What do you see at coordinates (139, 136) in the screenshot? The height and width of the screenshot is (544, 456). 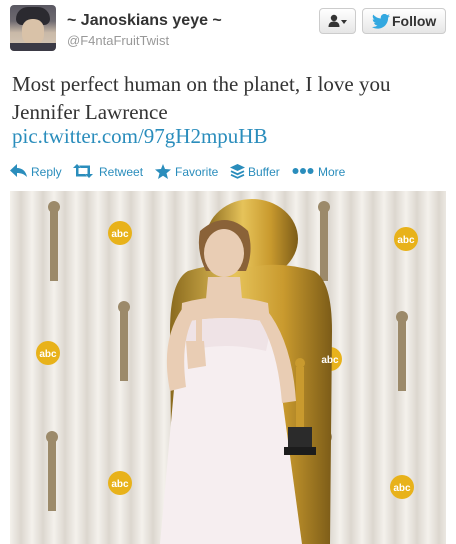 I see `tweet-photo-link: pic.twitter.com/97gH2mpuHB` at bounding box center [139, 136].